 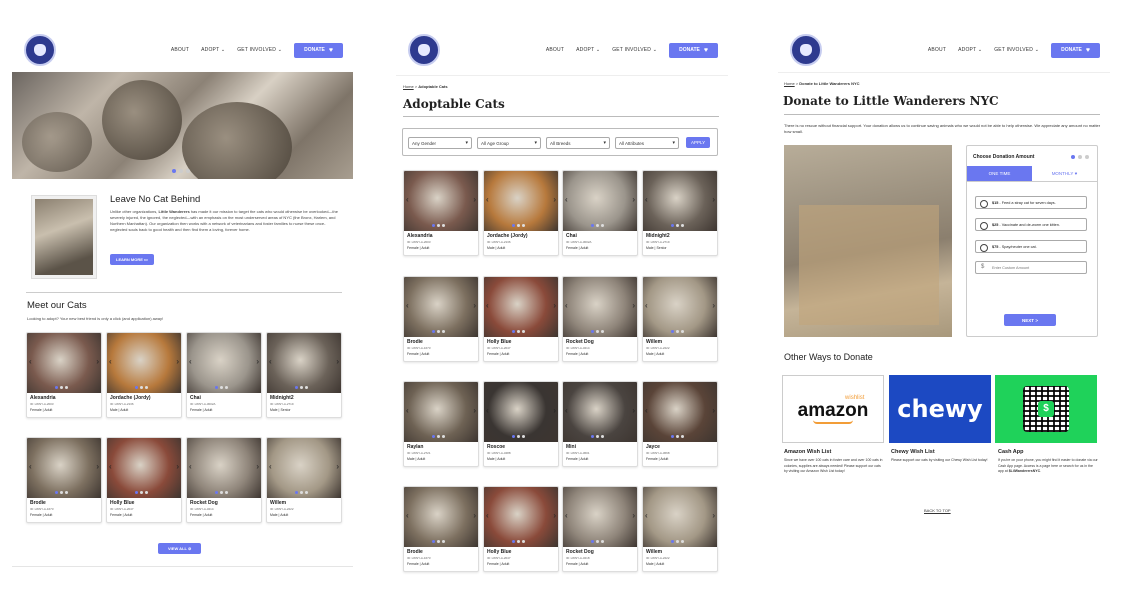 What do you see at coordinates (1031, 224) in the screenshot?
I see `donation-option-25: $25 - Vaccinate and de-worm one kitten.` at bounding box center [1031, 224].